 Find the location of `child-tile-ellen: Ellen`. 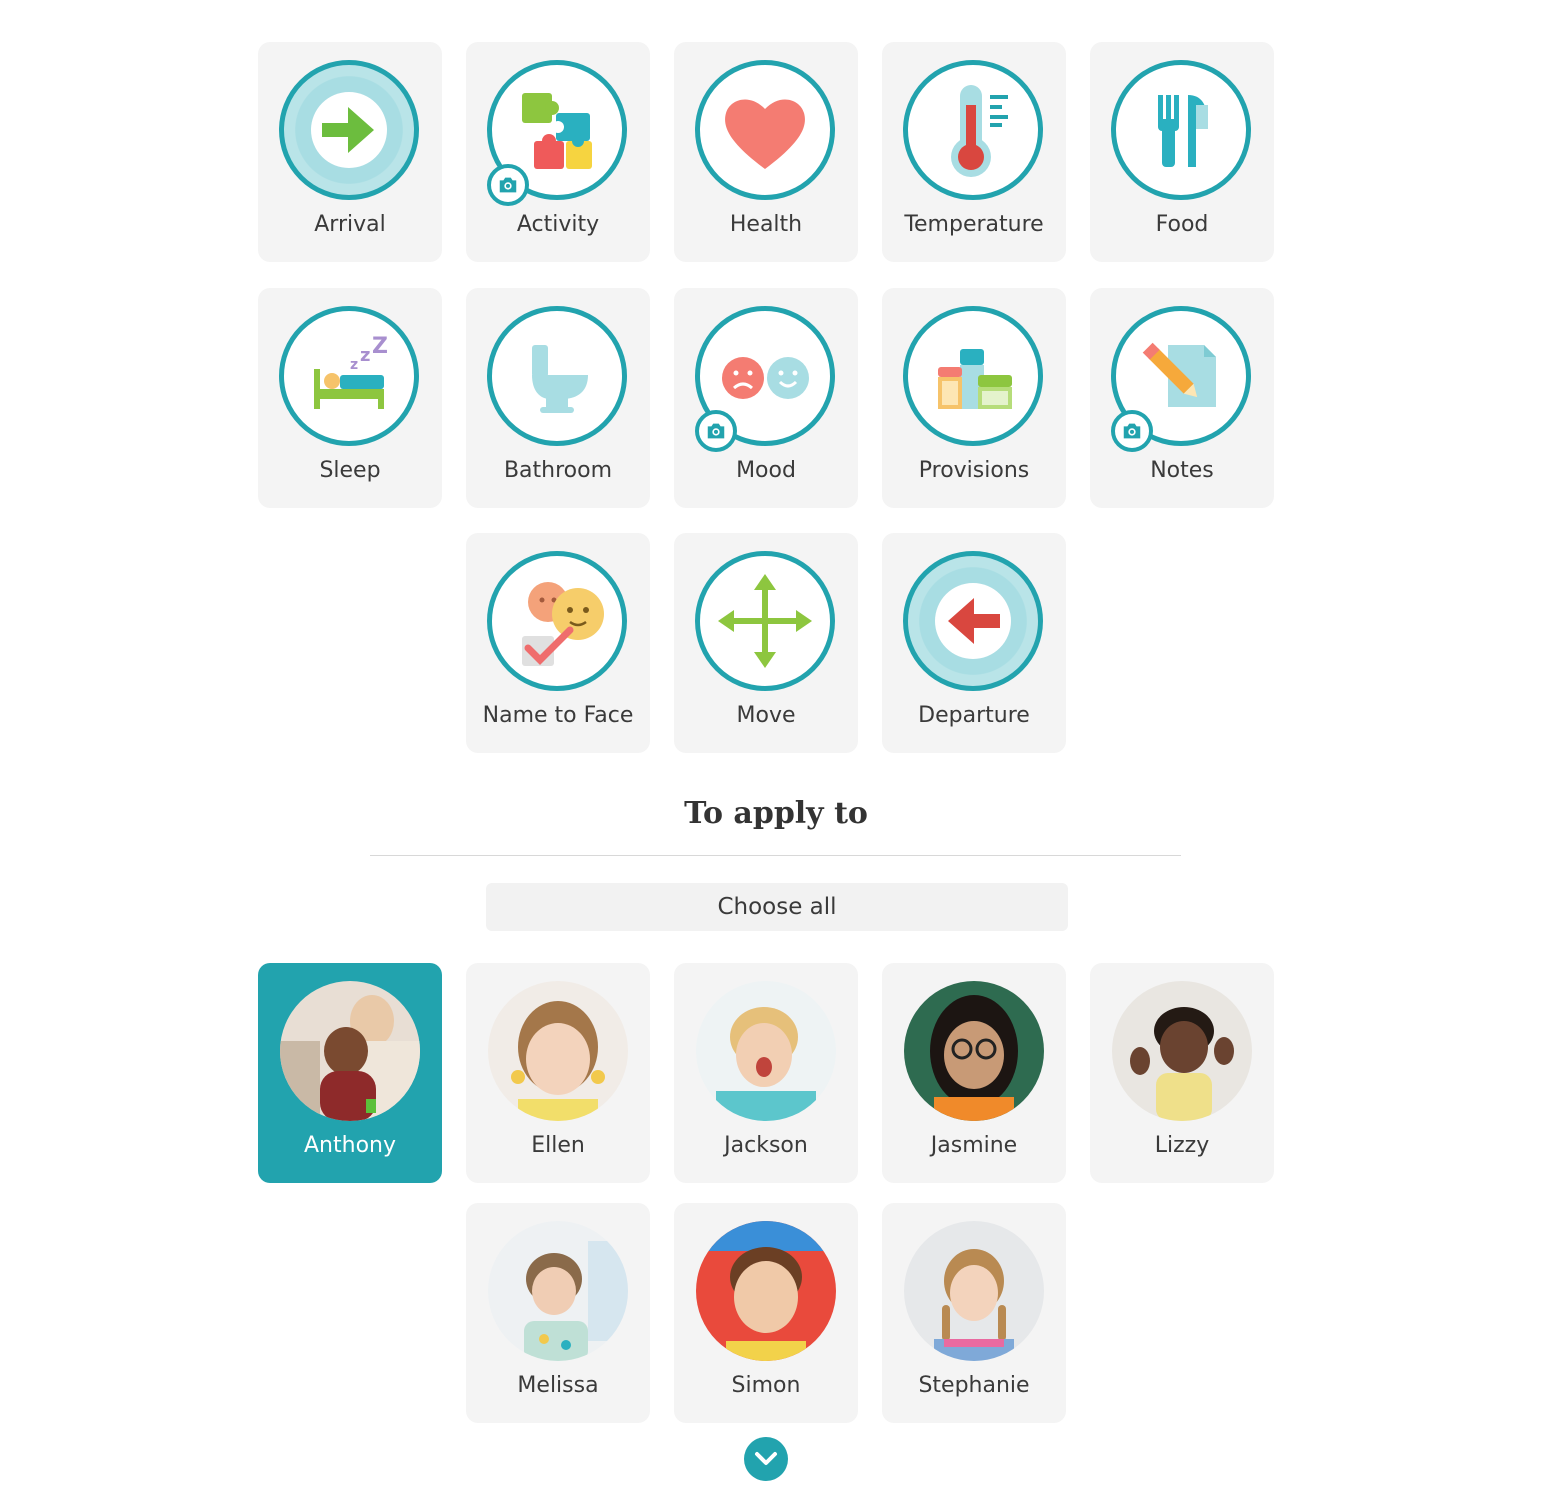

child-tile-ellen: Ellen is located at coordinates (558, 1073).